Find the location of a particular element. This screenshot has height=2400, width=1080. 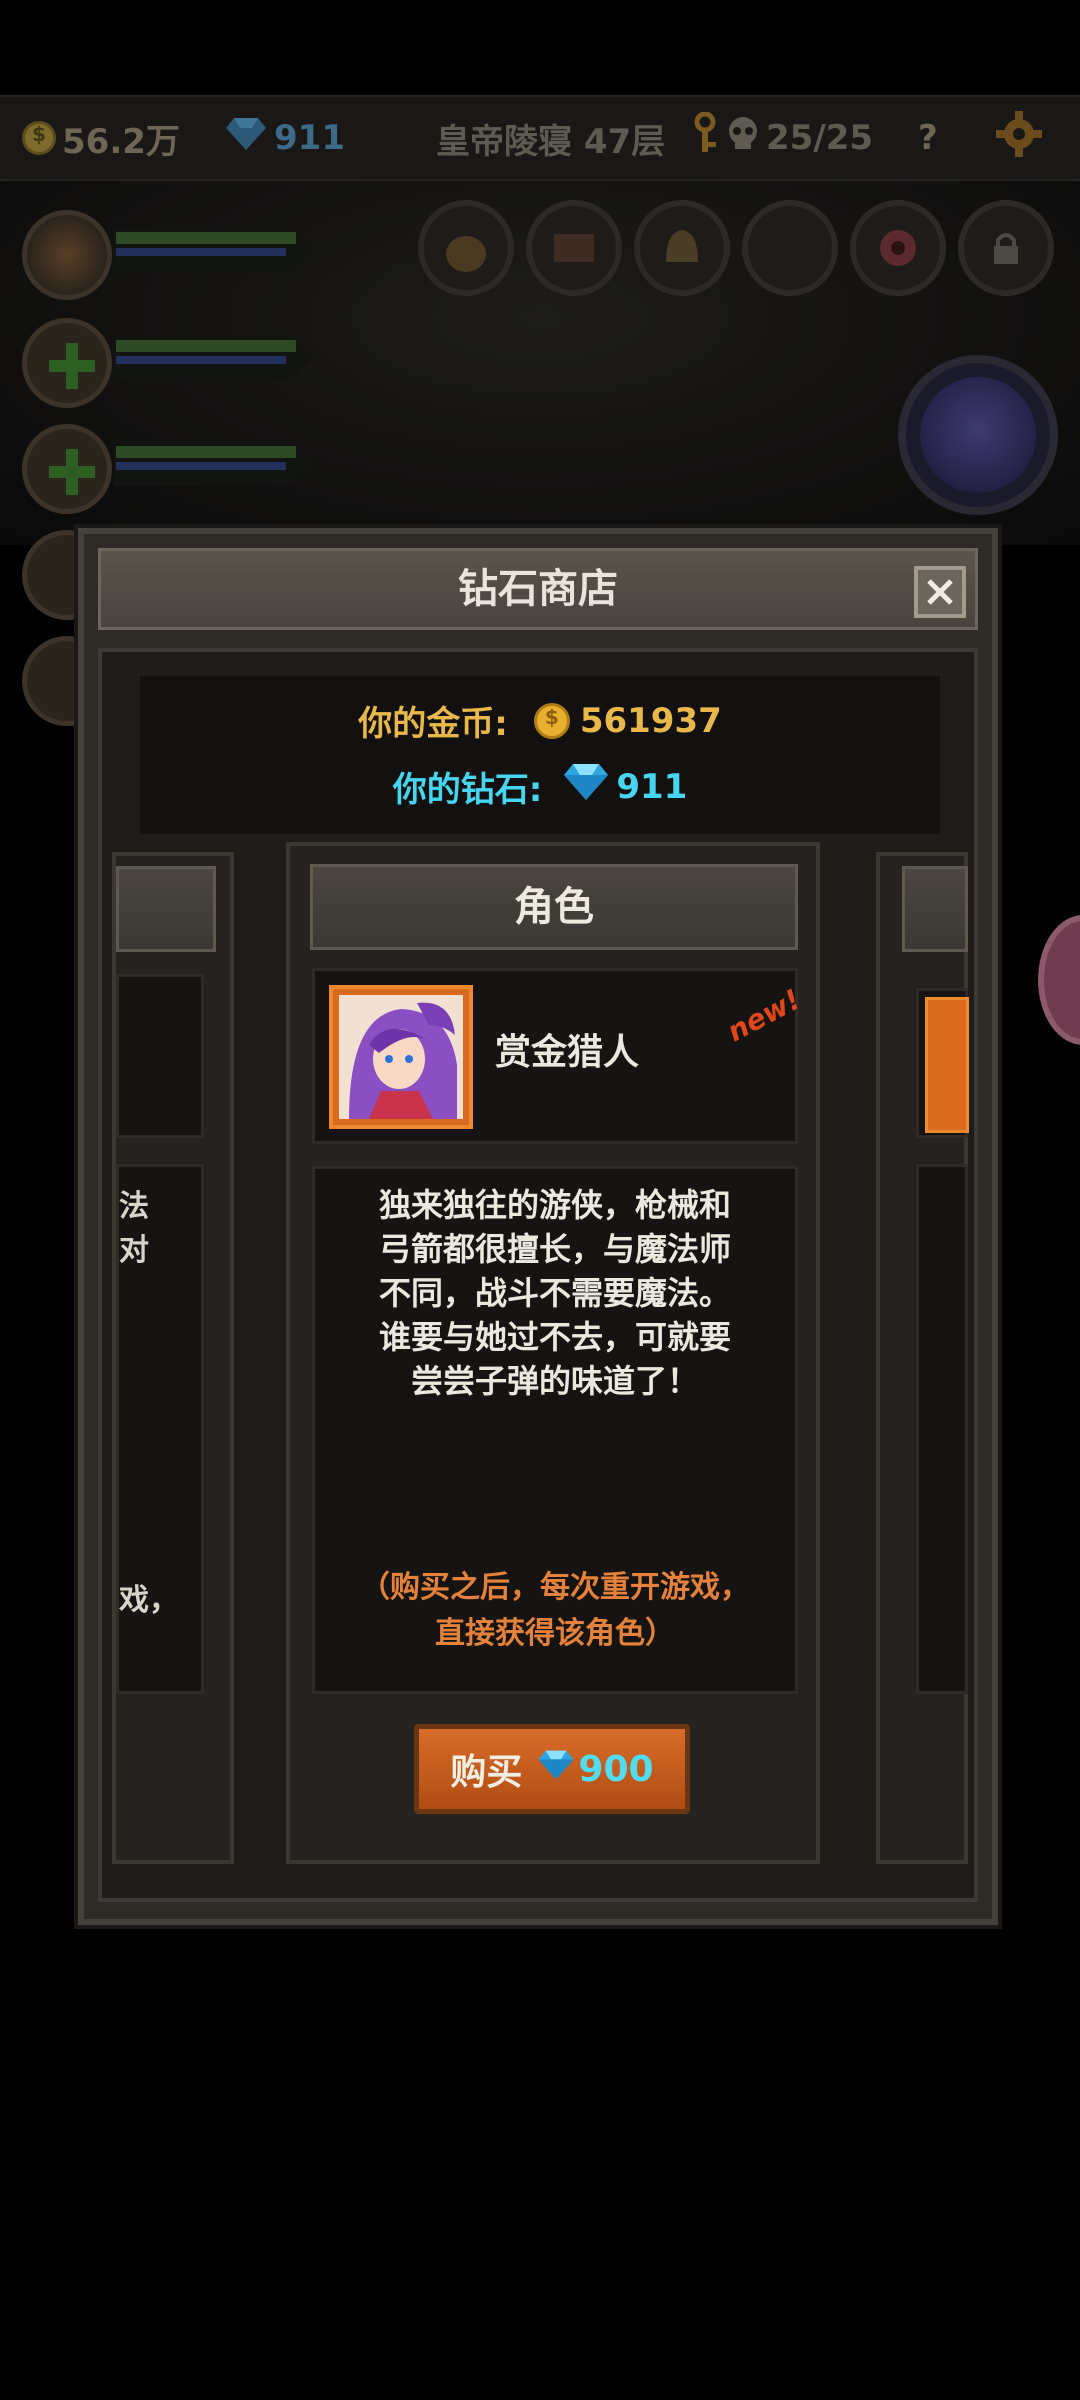

pouch-icon is located at coordinates (466, 254).